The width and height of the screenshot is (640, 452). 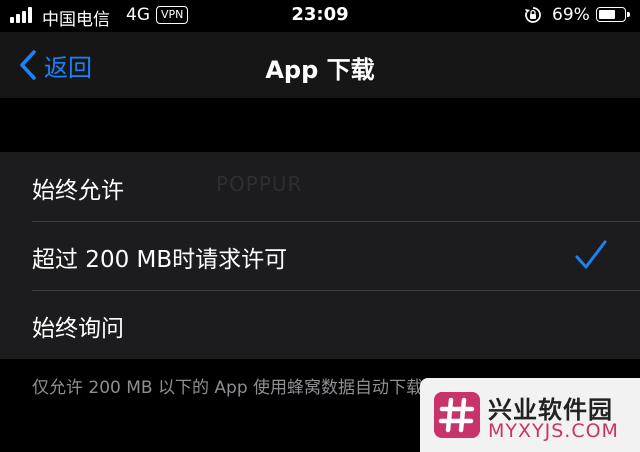 I want to click on footer-note: 仅允许 200 MB 以下的 App 使用蜂窝数据自动下载, so click(x=228, y=388).